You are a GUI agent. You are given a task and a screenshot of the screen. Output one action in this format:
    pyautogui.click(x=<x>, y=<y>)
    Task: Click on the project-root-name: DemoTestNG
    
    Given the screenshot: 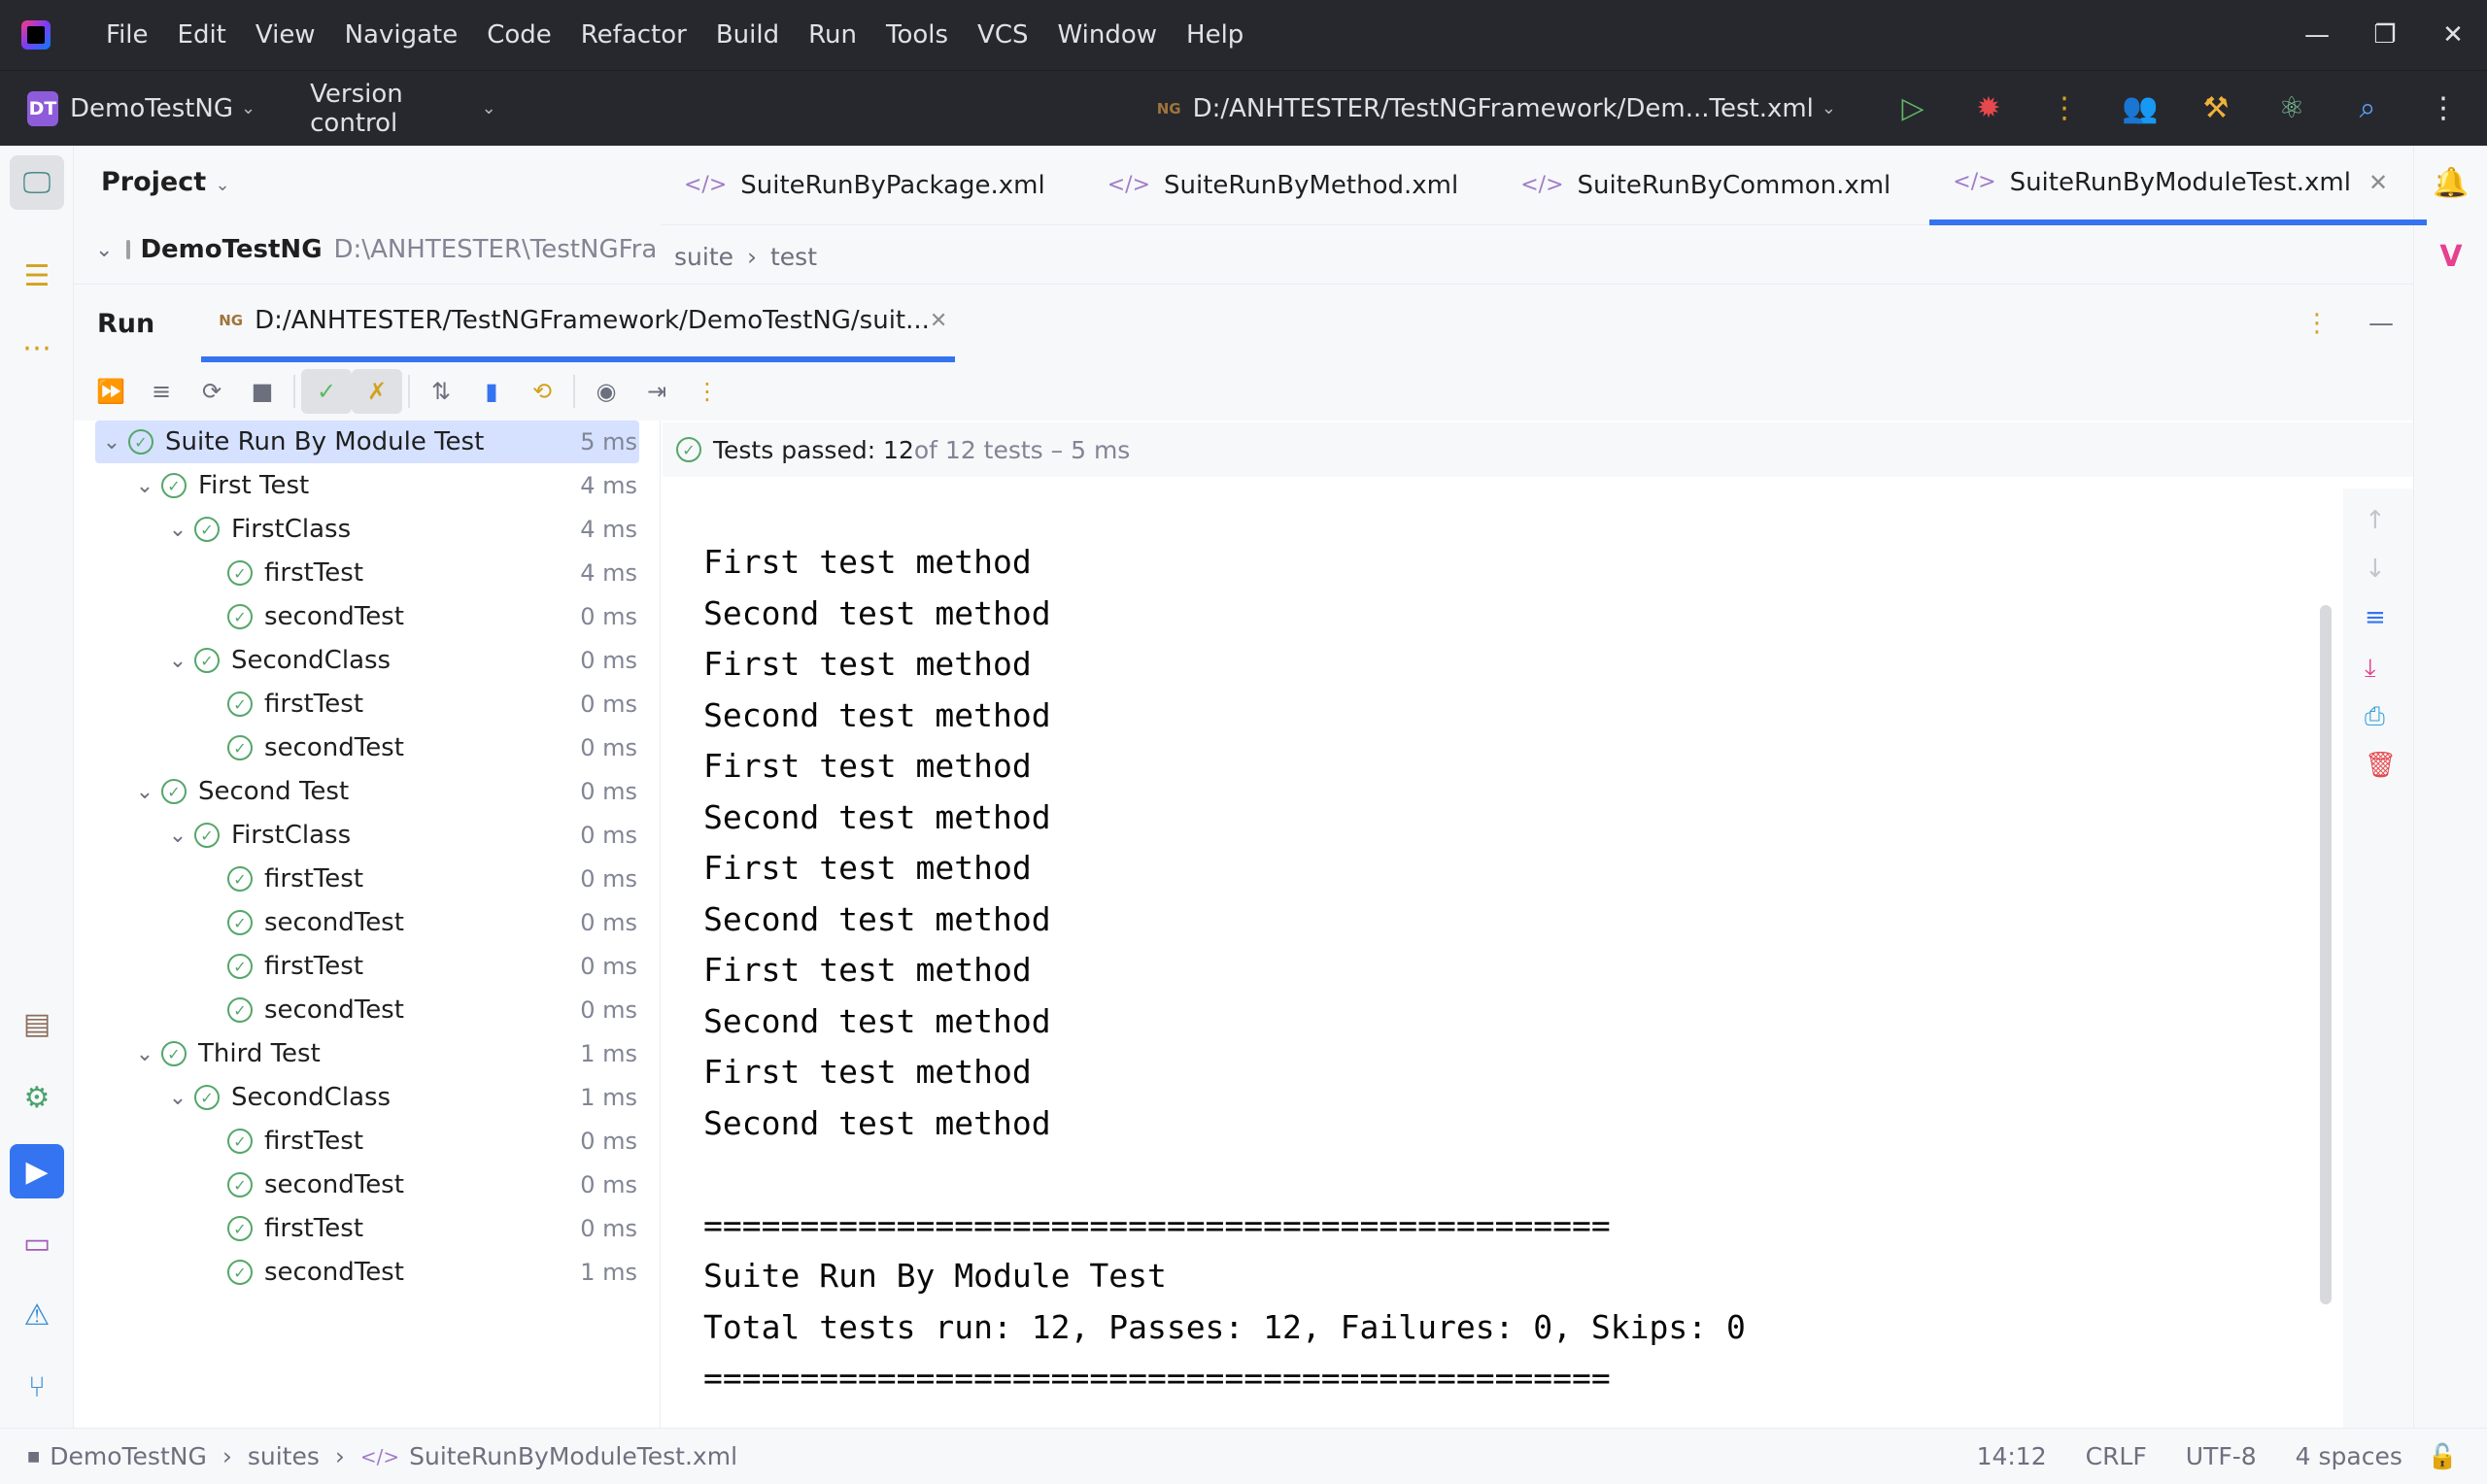 What is the action you would take?
    pyautogui.click(x=231, y=249)
    